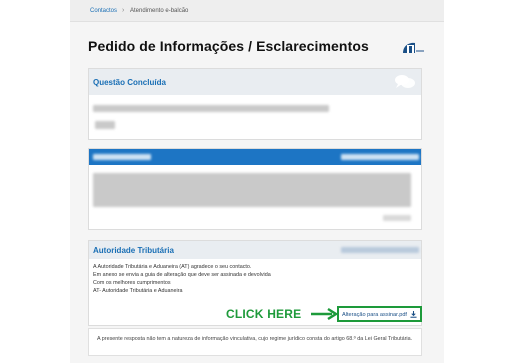  Describe the element at coordinates (132, 283) in the screenshot. I see `reply-line: Com os melhores cumprimentos` at that location.